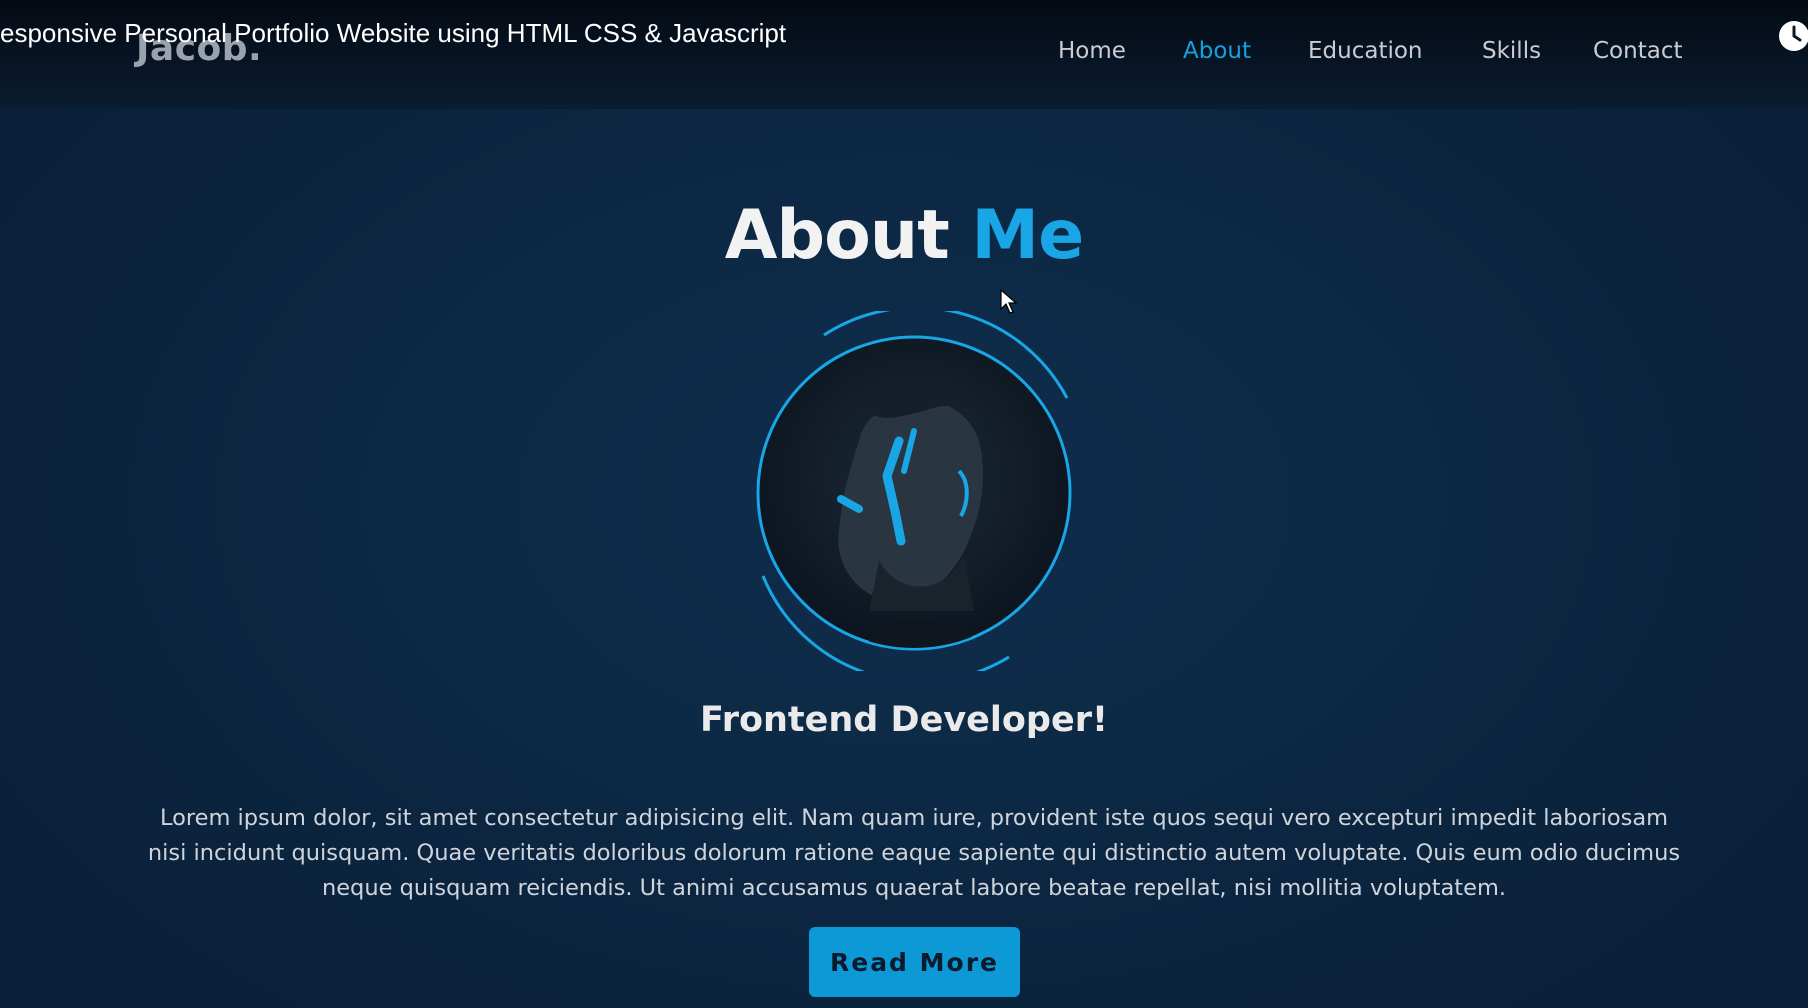  I want to click on profile-avatar, so click(914, 491).